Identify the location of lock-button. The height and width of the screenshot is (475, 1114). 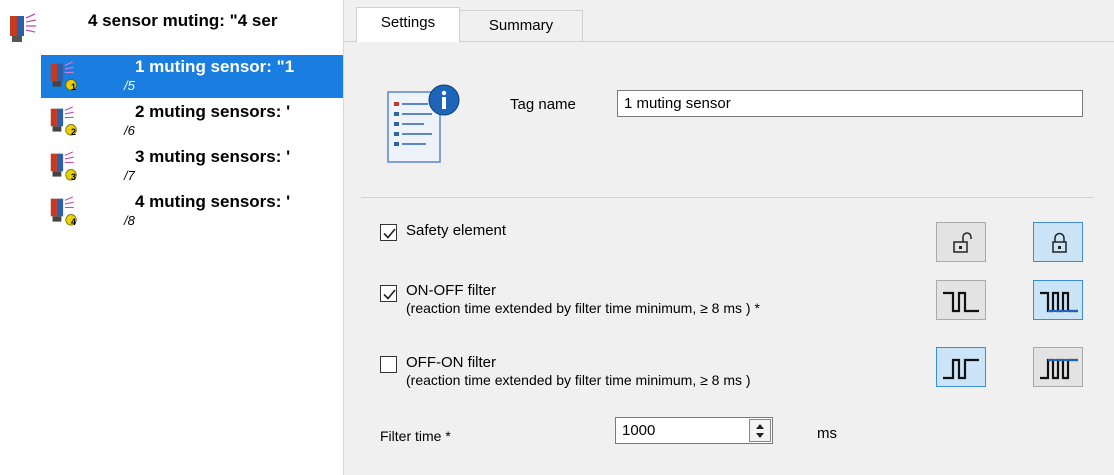
(1058, 242).